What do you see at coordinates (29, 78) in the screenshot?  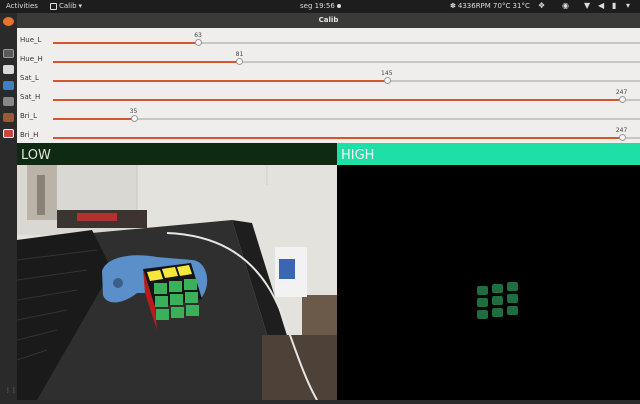 I see `trackbar-label: Sat_L` at bounding box center [29, 78].